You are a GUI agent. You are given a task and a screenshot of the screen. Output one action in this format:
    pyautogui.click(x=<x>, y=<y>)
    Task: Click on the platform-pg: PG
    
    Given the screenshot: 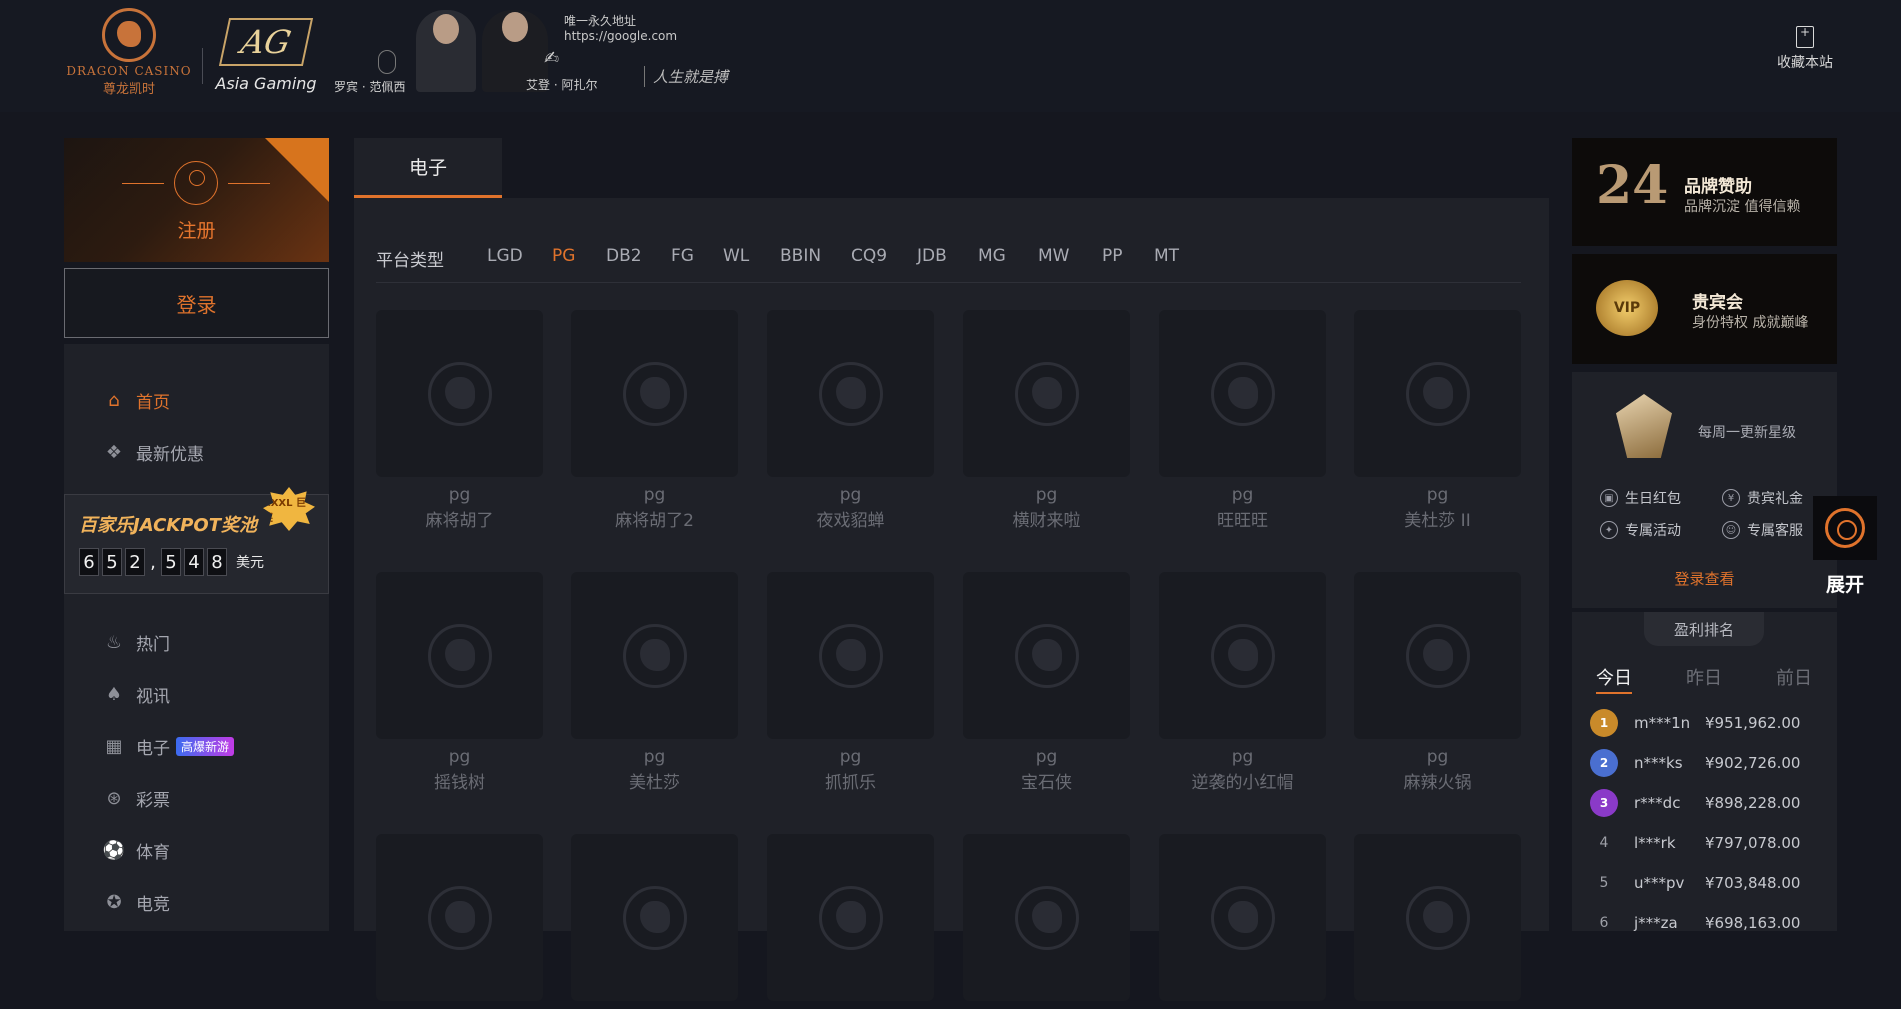 What is the action you would take?
    pyautogui.click(x=563, y=256)
    